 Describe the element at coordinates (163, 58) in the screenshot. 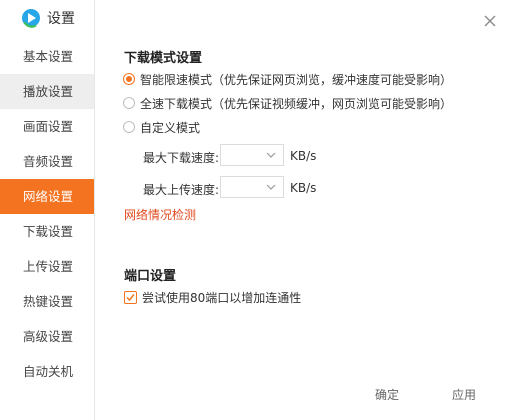

I see `download-mode-title: 下载模式设置` at that location.